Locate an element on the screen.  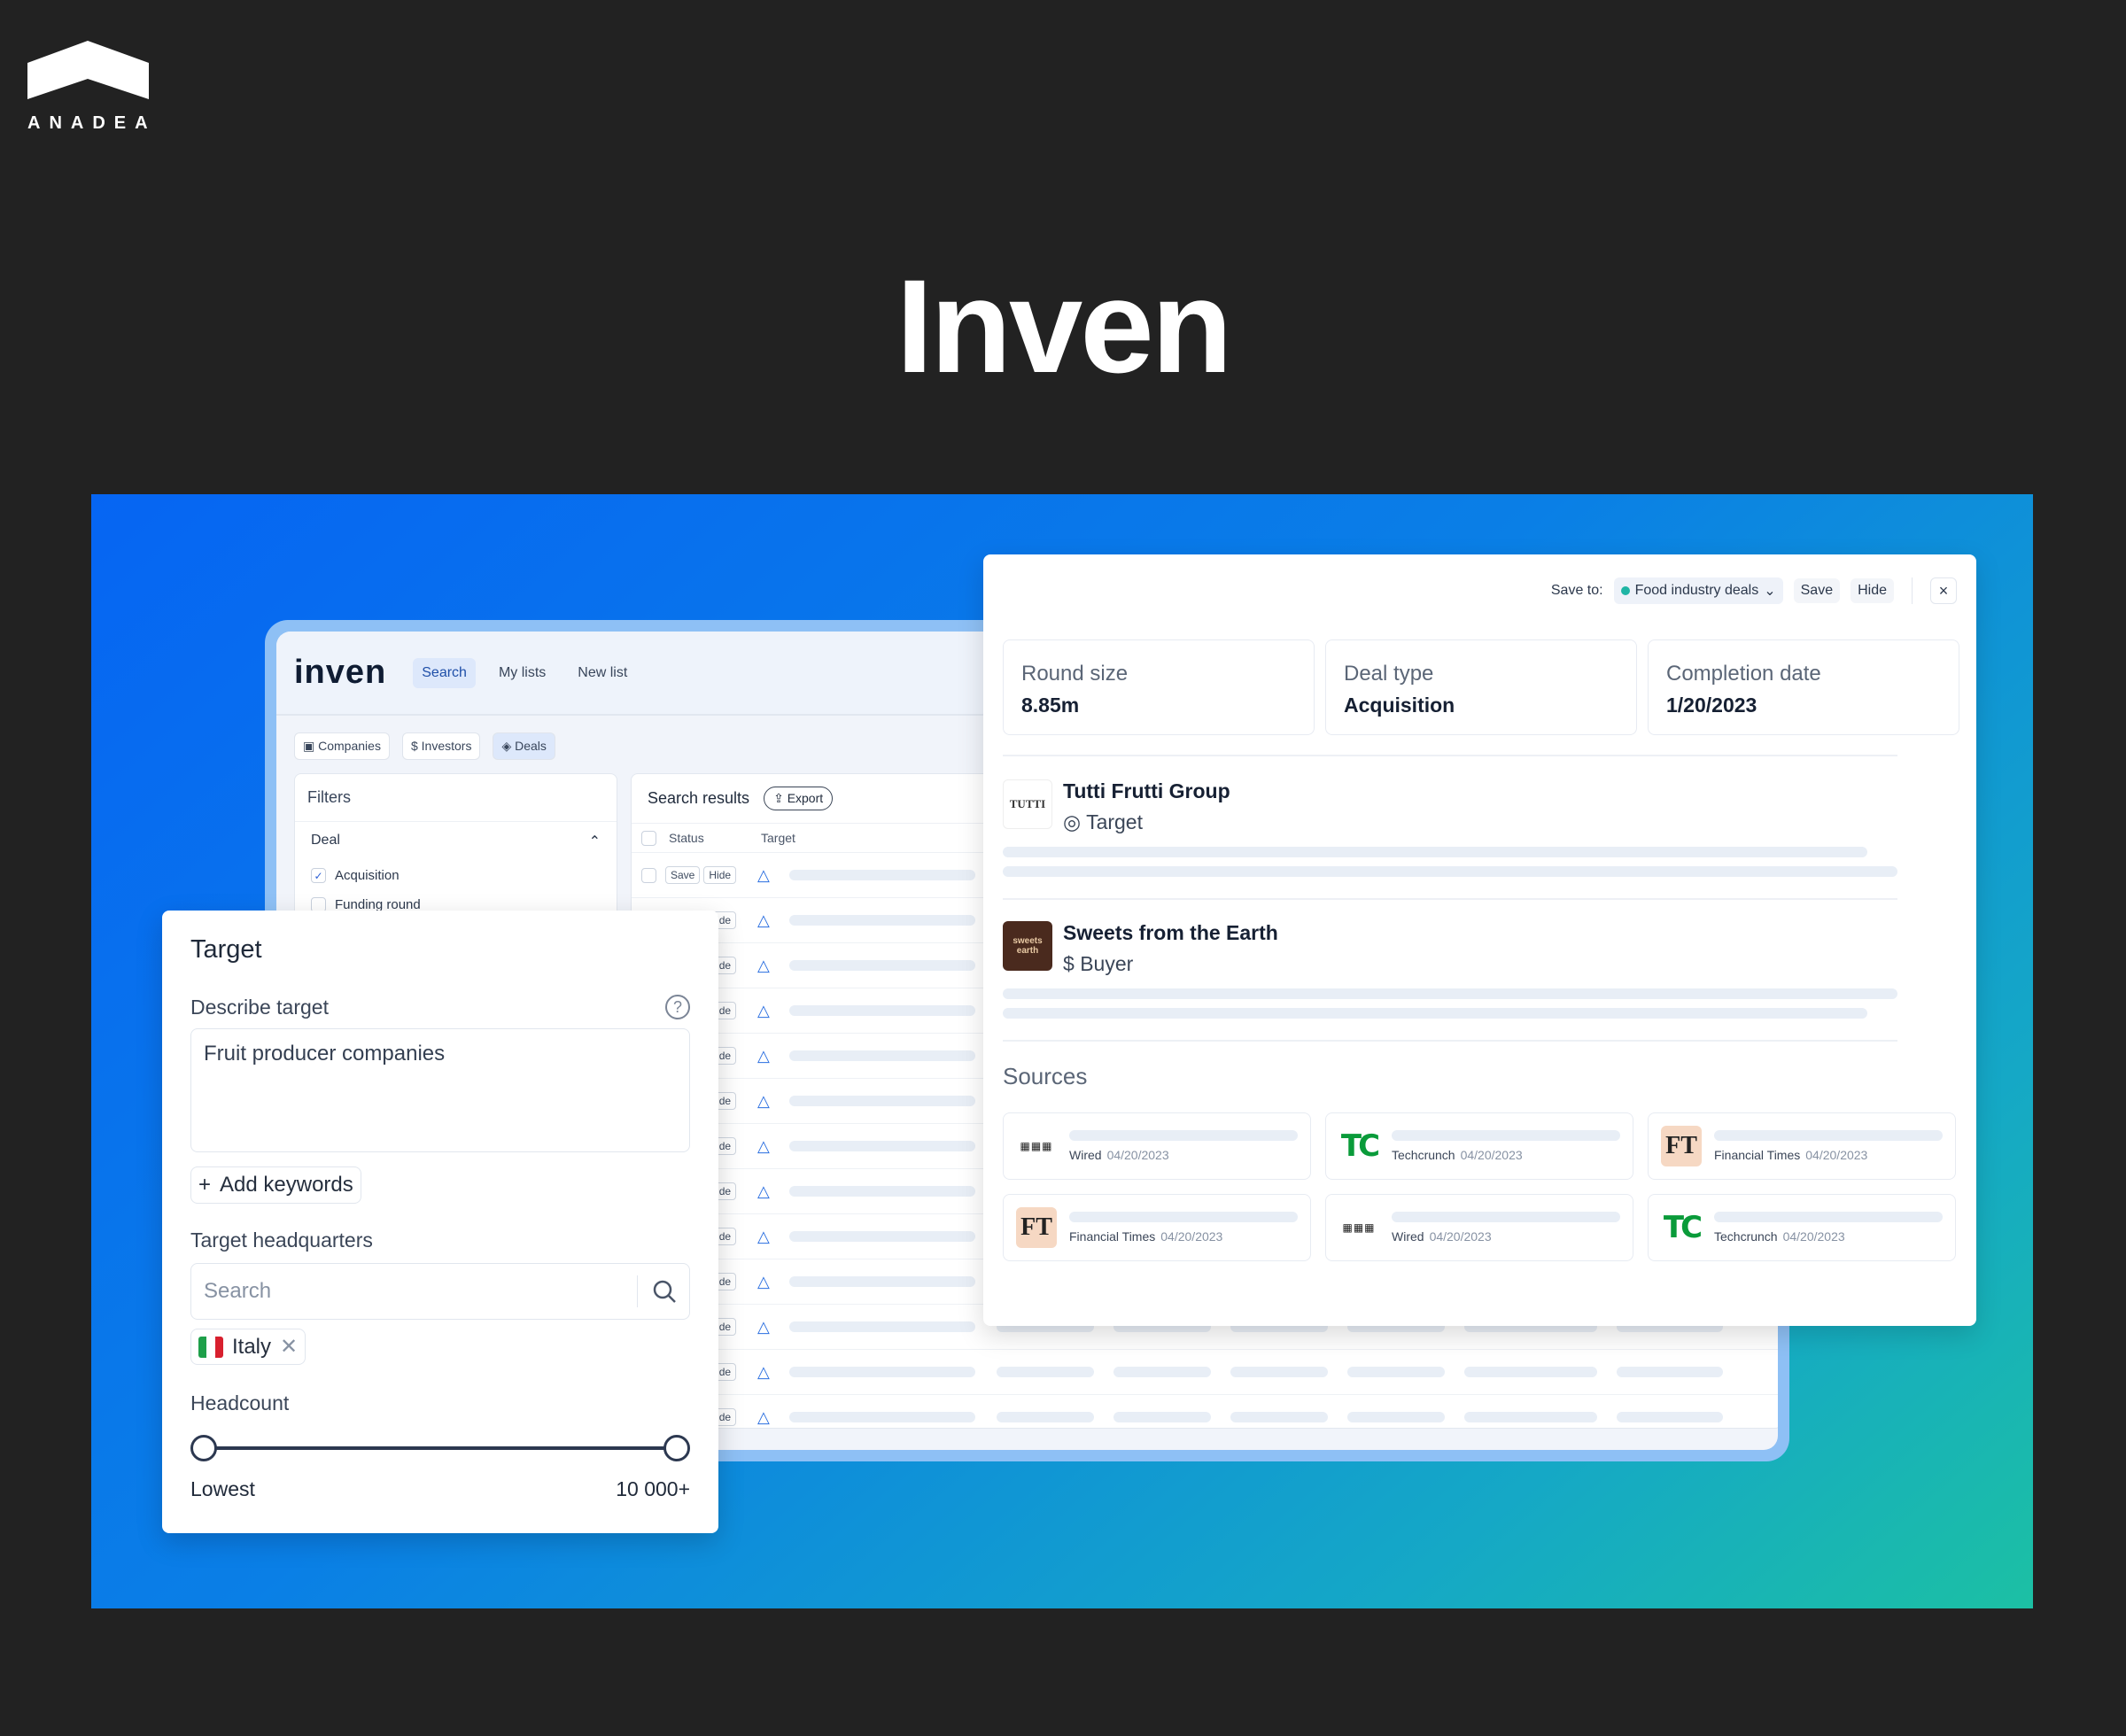
country-chip-italy: Italy ✕ is located at coordinates (248, 1347).